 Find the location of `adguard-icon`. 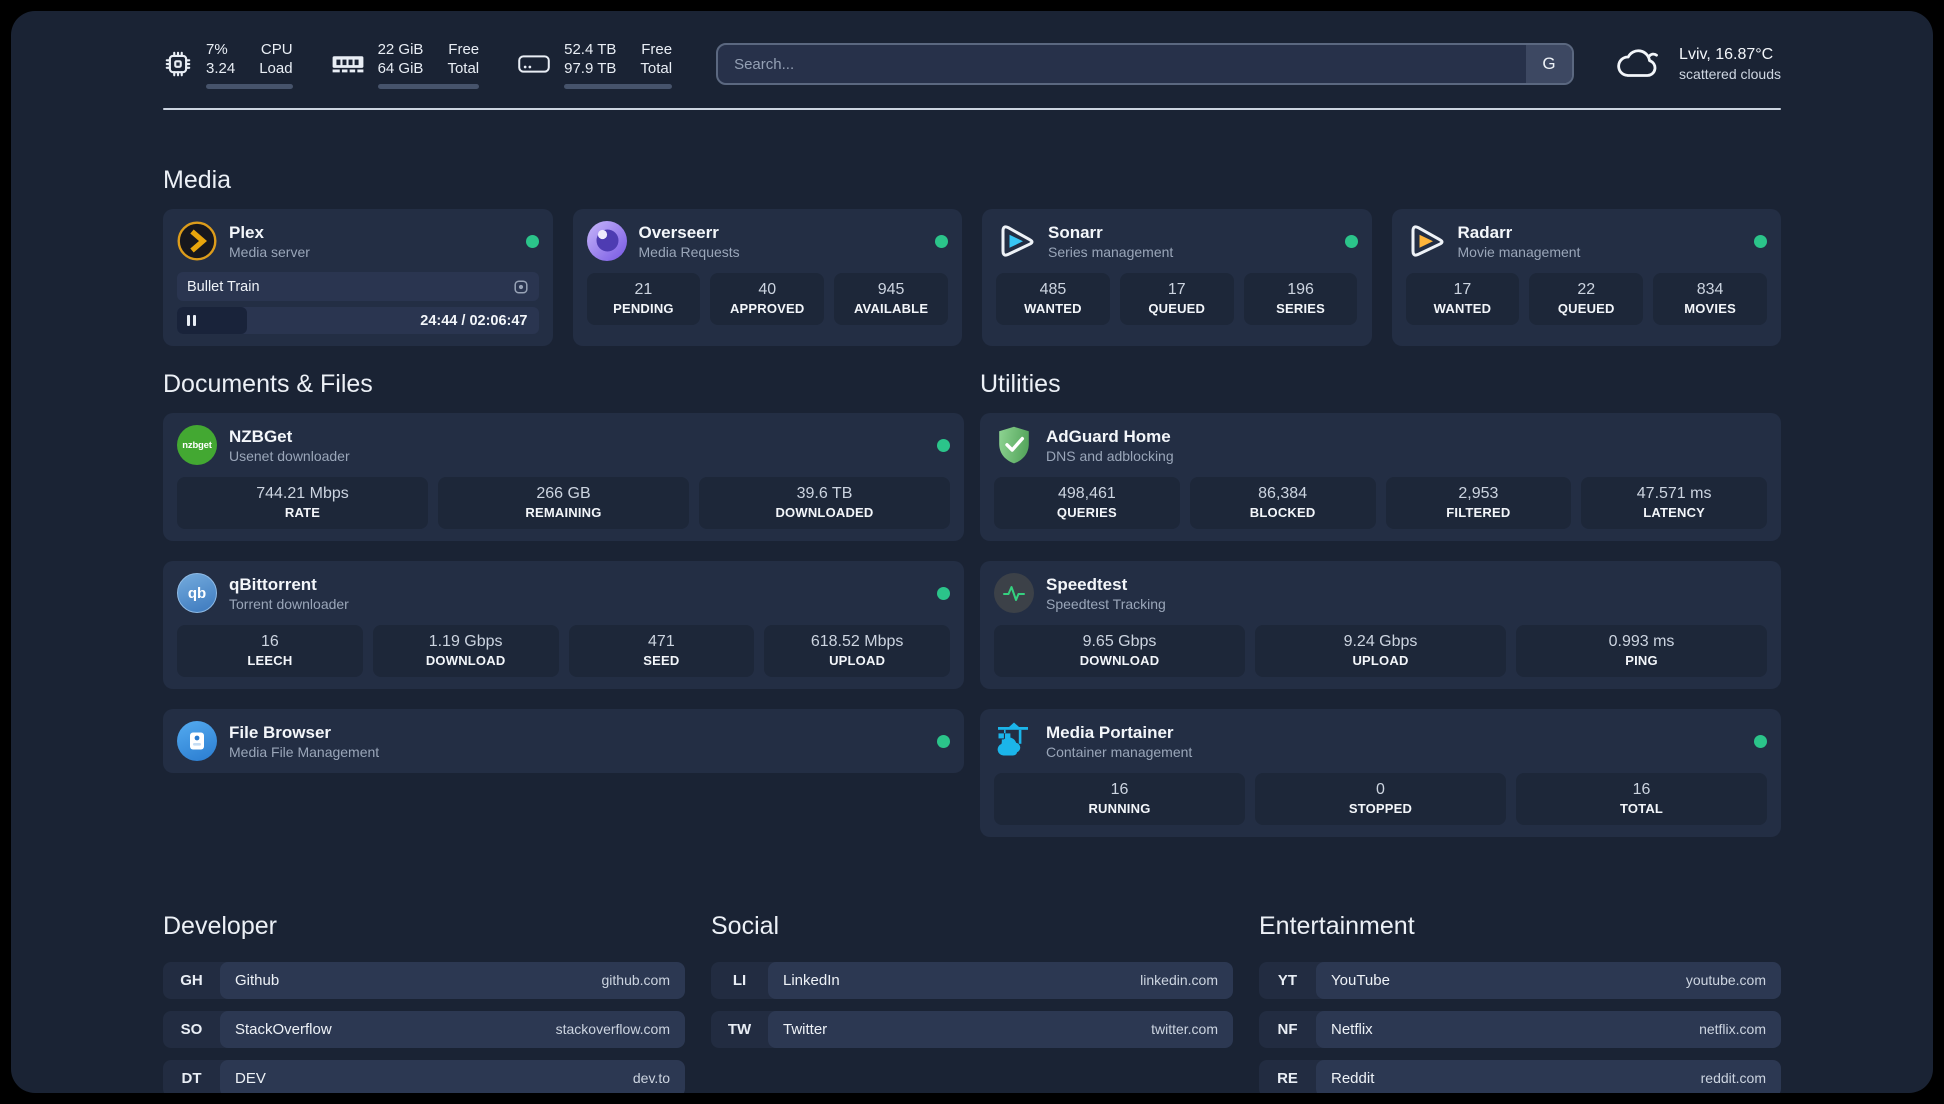

adguard-icon is located at coordinates (1014, 445).